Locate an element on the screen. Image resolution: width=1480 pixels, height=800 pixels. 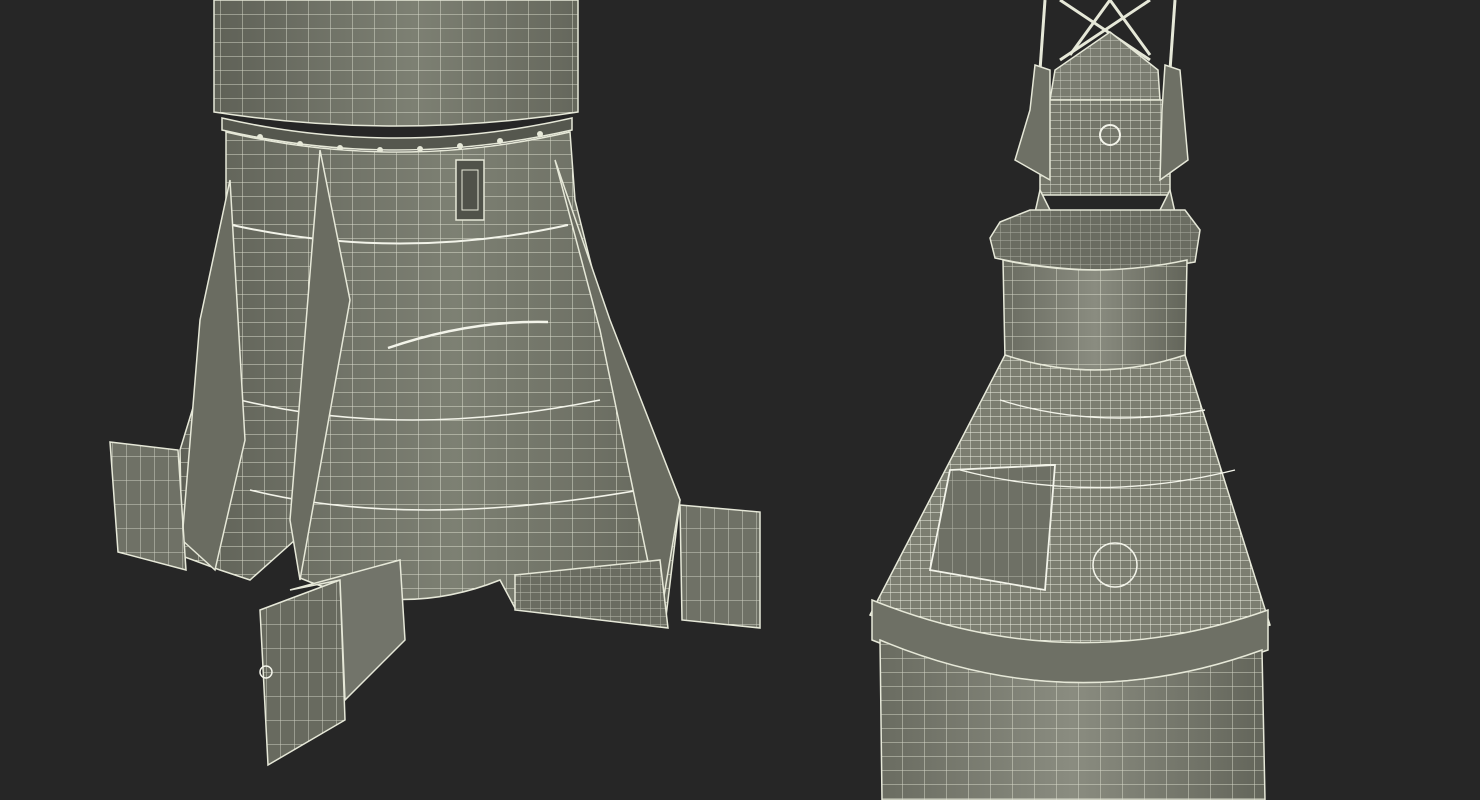
escape-motor-housing is located at coordinates (1105, 147).